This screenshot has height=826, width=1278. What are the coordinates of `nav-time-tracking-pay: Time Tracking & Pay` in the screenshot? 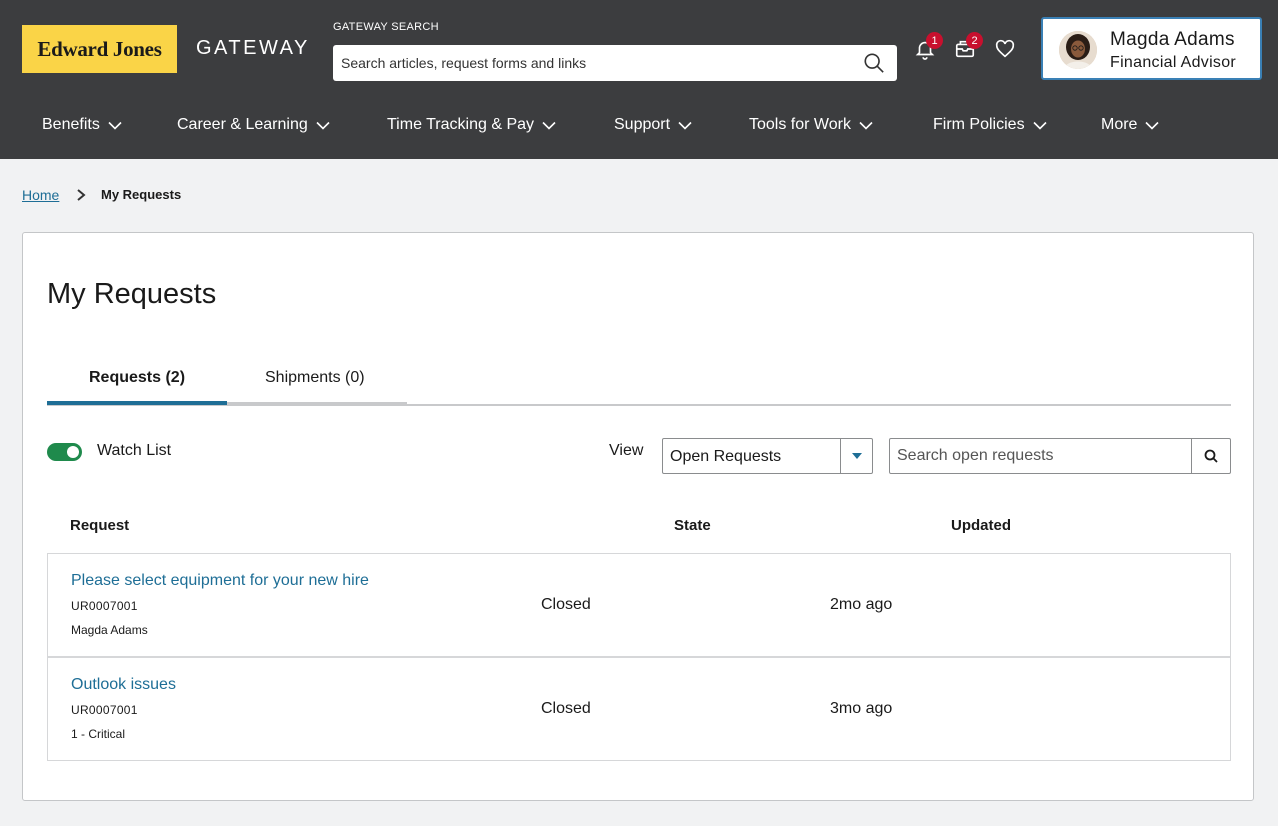 It's located at (471, 125).